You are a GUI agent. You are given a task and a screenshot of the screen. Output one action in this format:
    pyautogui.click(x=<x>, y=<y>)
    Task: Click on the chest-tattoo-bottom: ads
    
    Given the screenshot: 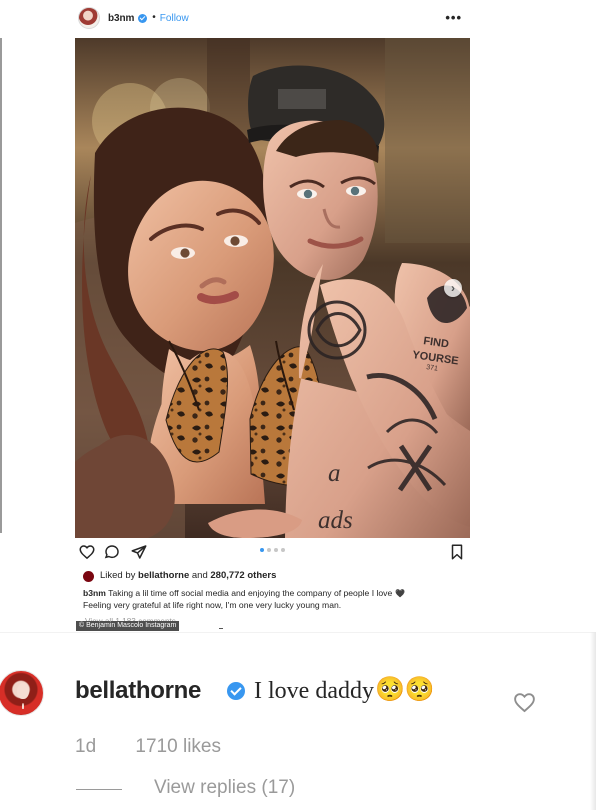 What is the action you would take?
    pyautogui.click(x=335, y=520)
    